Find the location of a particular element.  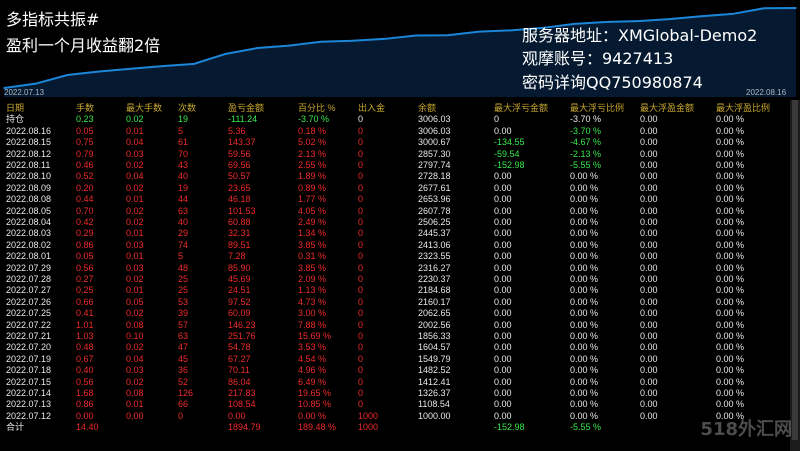

cell-percent: 7.88 % is located at coordinates (312, 324).